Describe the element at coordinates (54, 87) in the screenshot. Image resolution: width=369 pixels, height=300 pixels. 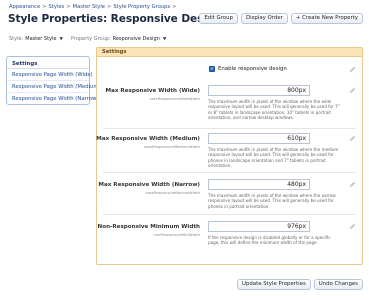
I see `sidebar-item-medium: Responsive Page Width (Medium)` at that location.